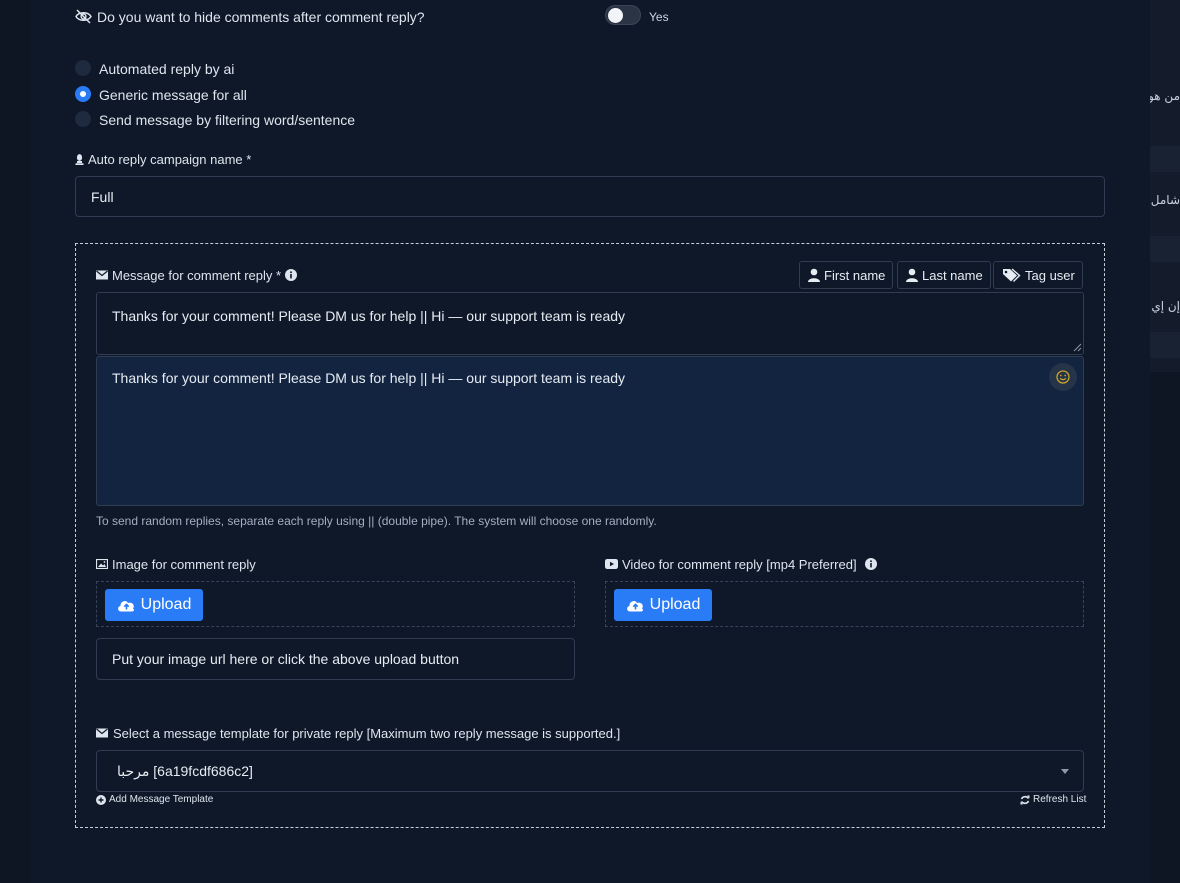 The width and height of the screenshot is (1180, 883). Describe the element at coordinates (675, 604) in the screenshot. I see `video-upload-label: Upload` at that location.